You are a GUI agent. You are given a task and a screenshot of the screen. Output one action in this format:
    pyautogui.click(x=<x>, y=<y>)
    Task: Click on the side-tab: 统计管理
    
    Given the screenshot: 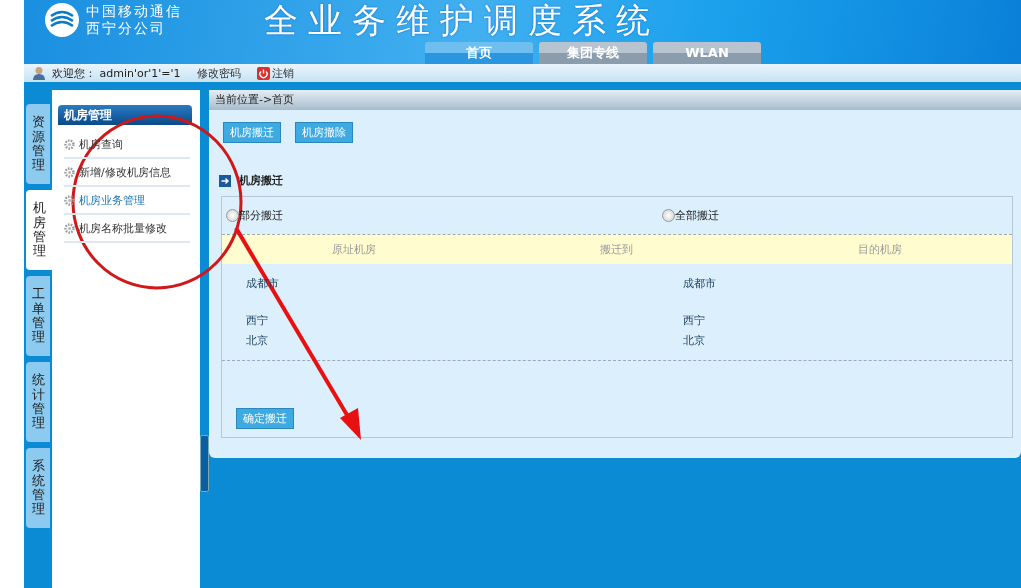 What is the action you would take?
    pyautogui.click(x=38, y=402)
    